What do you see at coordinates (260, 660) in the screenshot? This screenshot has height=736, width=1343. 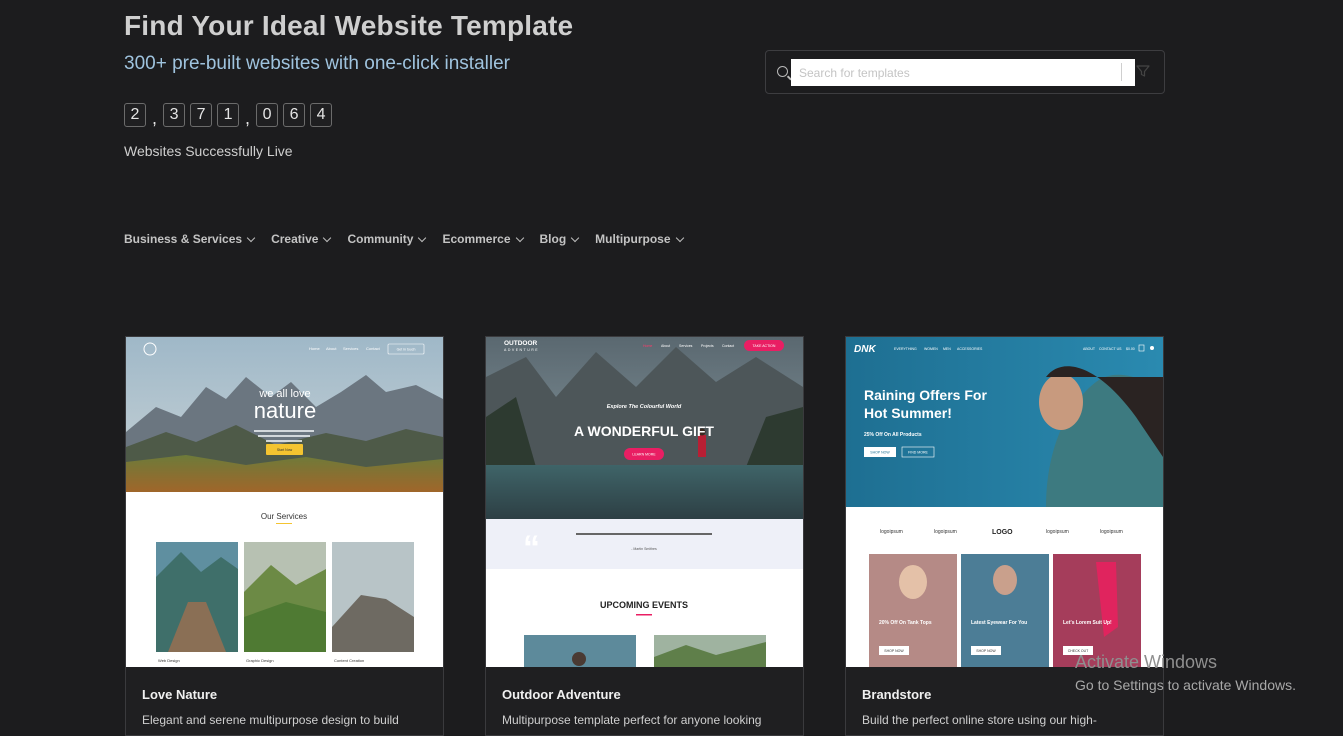 I see `preview-item-label: Graphic Design` at bounding box center [260, 660].